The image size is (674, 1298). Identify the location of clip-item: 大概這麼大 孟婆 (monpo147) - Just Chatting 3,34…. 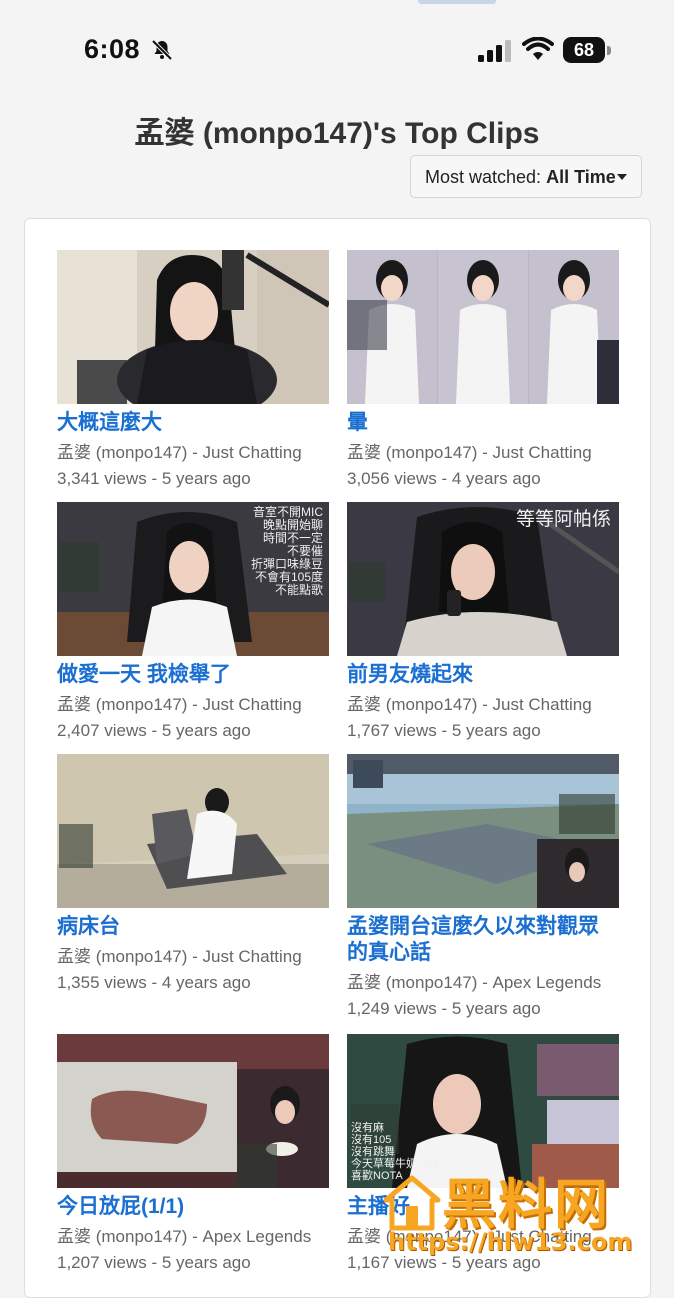
(193, 371).